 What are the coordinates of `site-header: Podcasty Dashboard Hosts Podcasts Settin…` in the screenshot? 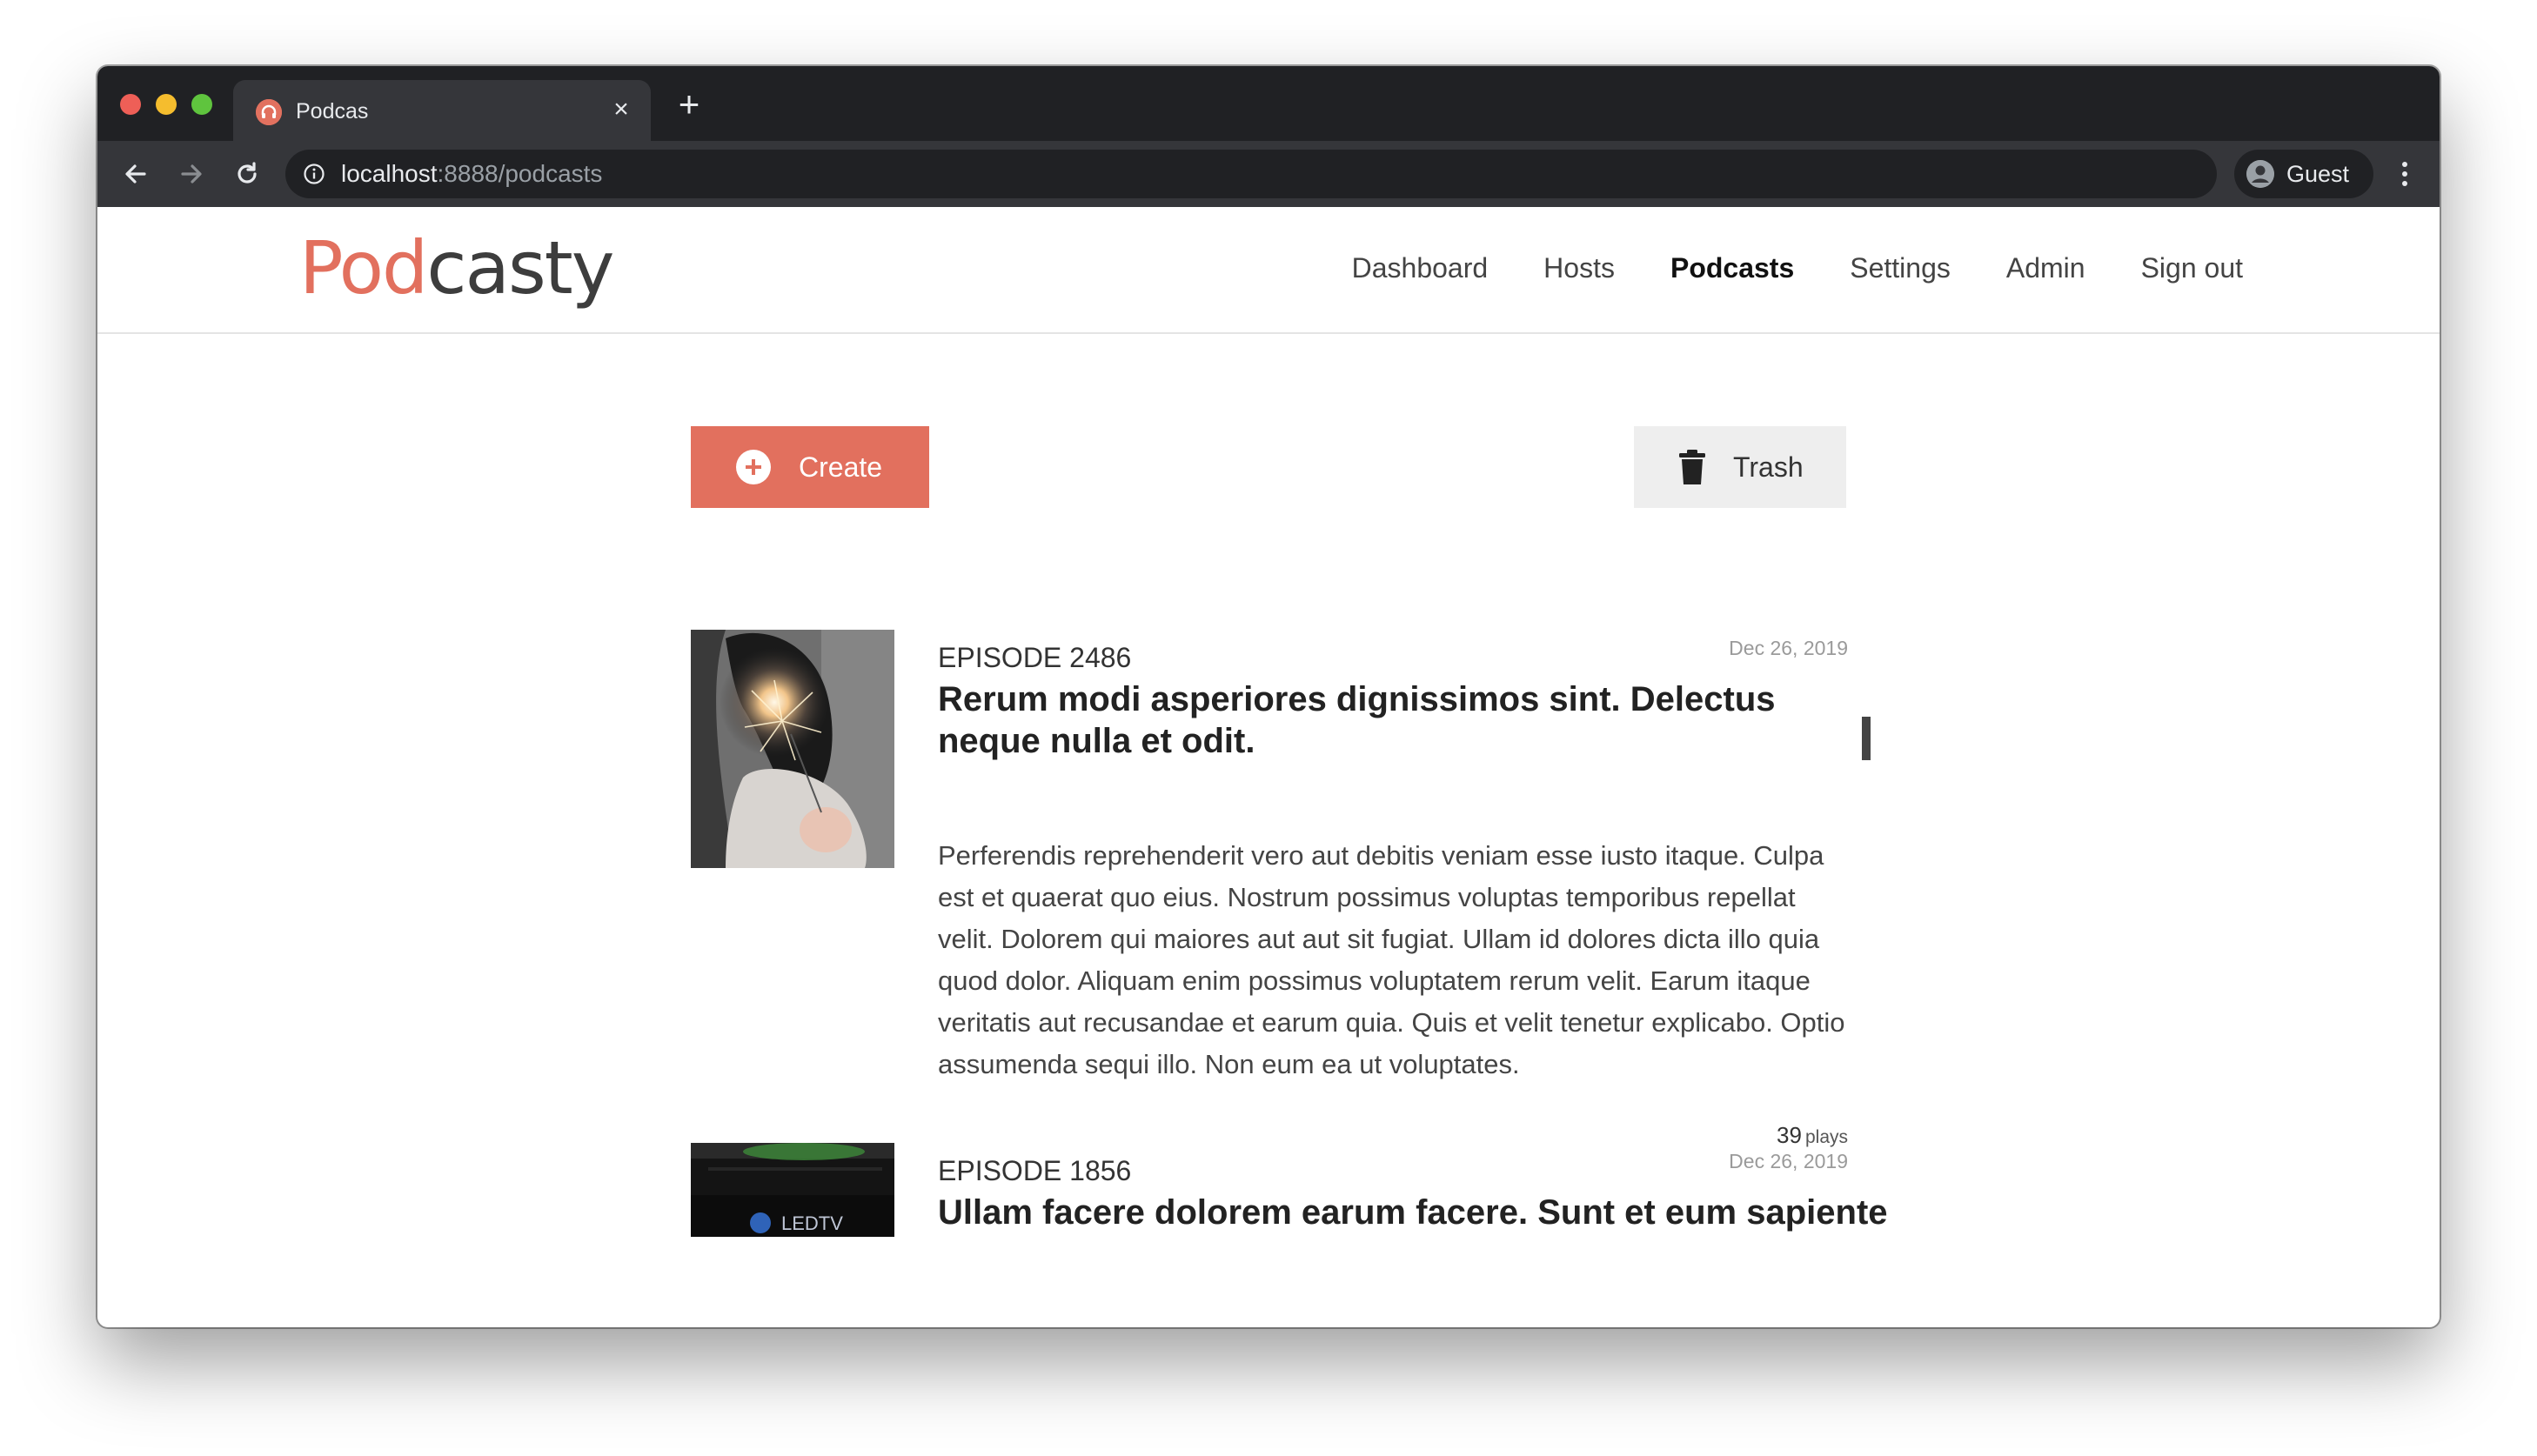 It's located at (1268, 270).